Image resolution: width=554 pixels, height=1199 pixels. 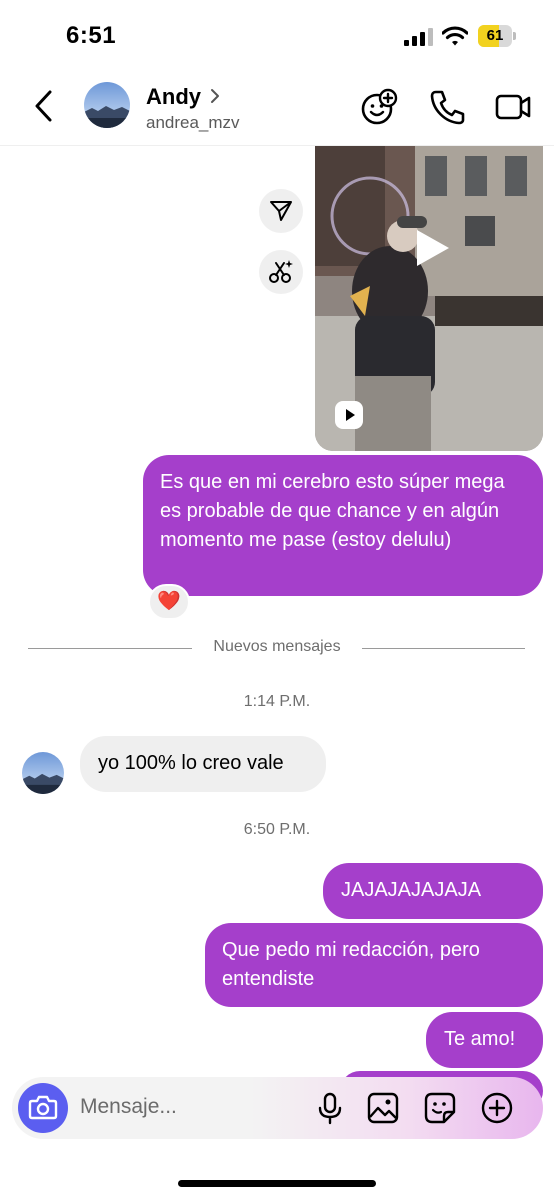 I want to click on status-bar: 6:51 61, so click(x=277, y=35).